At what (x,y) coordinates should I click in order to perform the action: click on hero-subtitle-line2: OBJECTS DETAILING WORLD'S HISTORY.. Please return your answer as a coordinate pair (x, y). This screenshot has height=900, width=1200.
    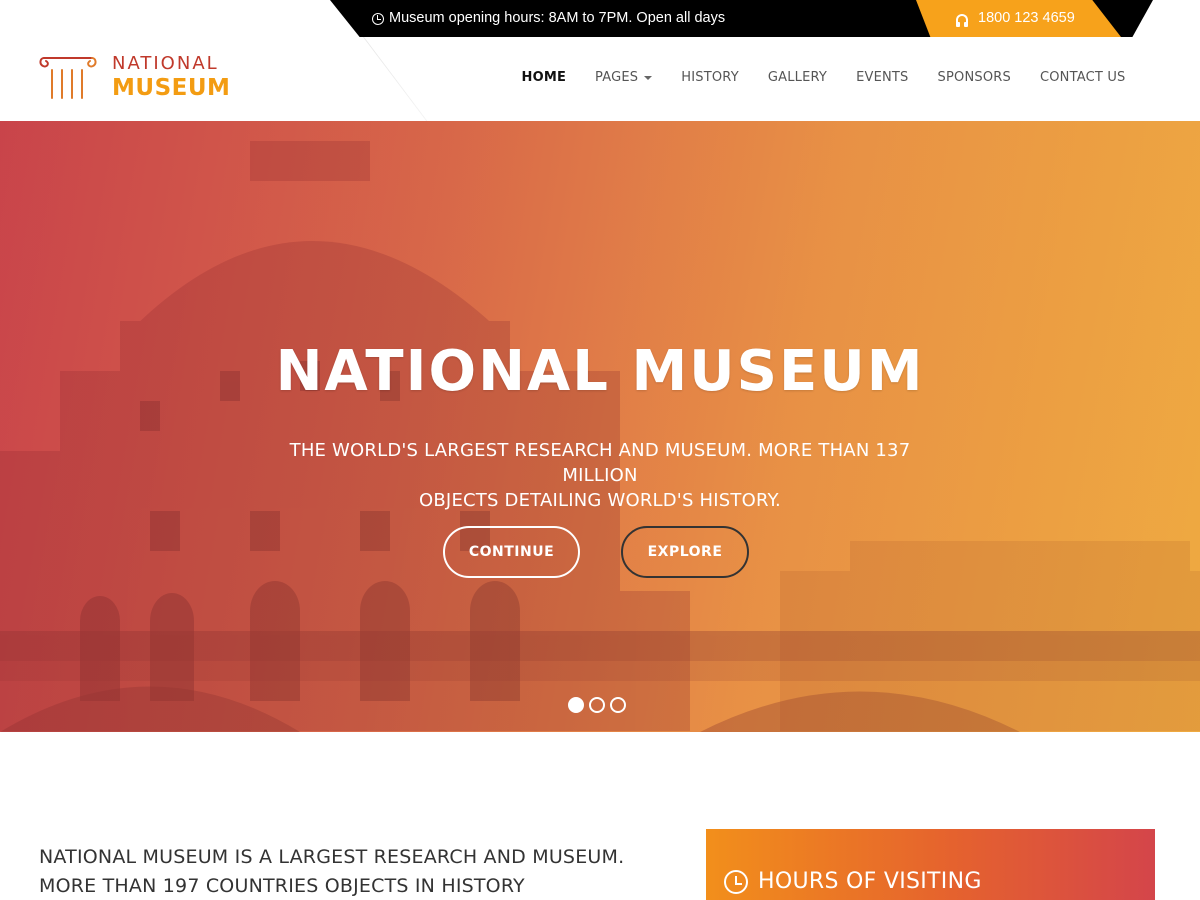
    Looking at the image, I should click on (600, 500).